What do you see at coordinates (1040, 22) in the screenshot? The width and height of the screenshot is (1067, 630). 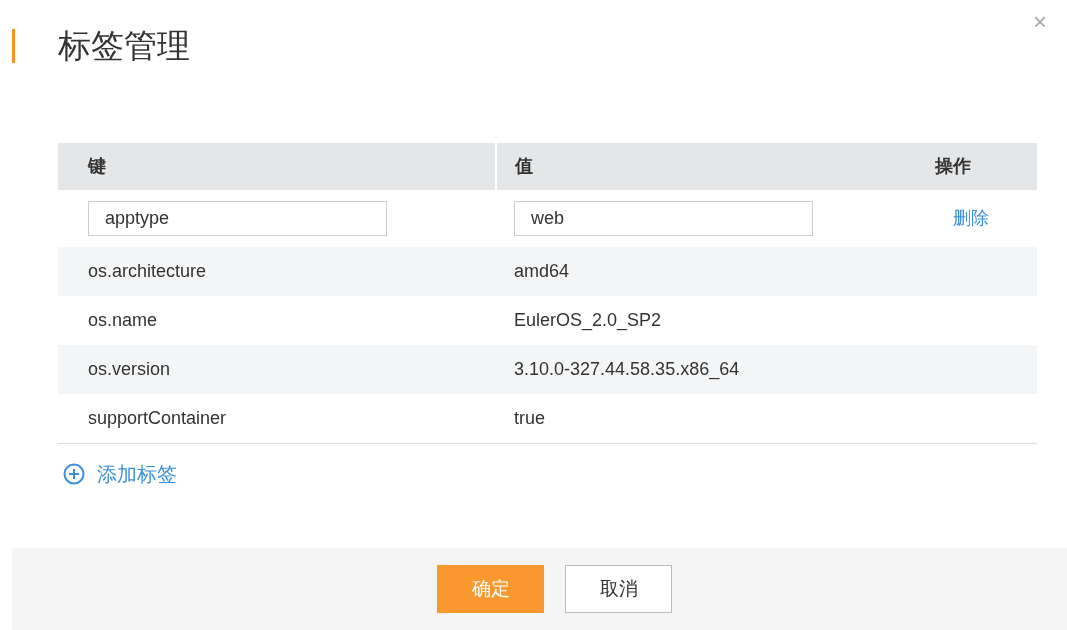 I see `close-button: ×` at bounding box center [1040, 22].